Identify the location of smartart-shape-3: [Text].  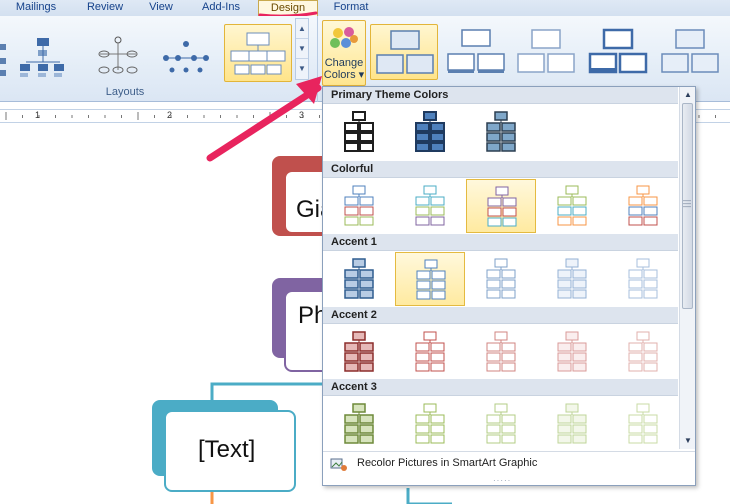
(230, 451).